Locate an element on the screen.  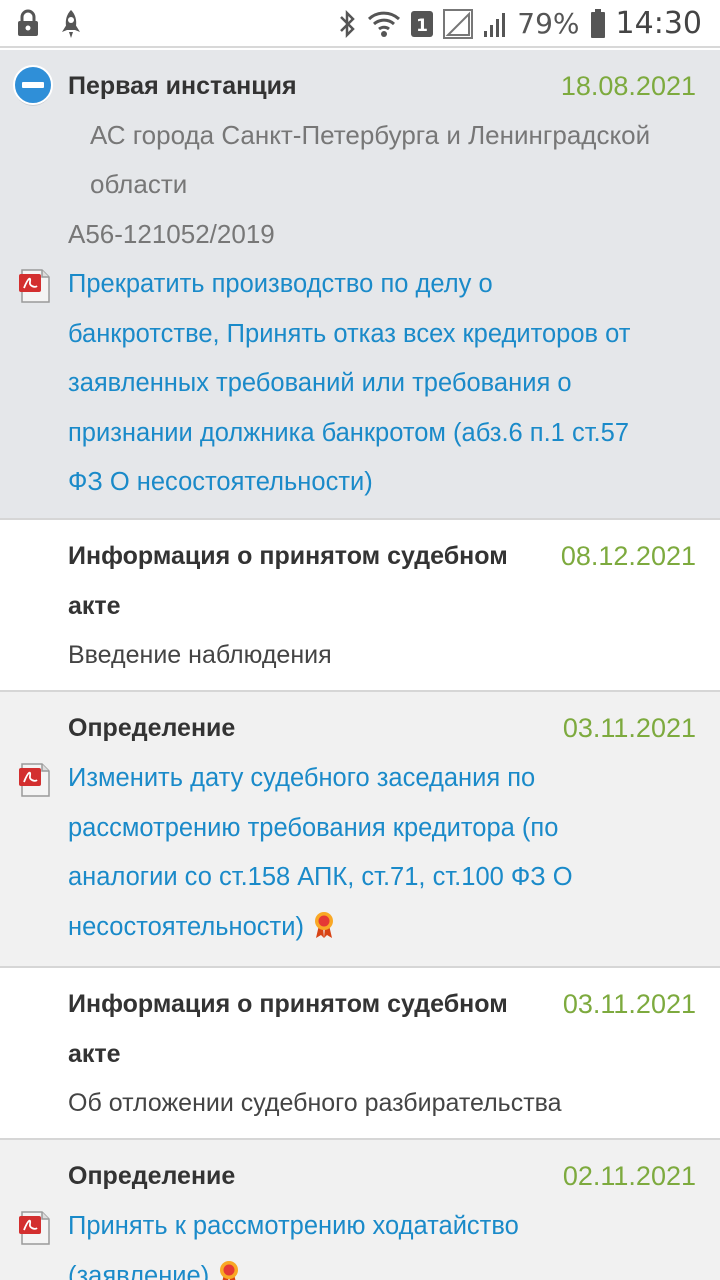
svg-text: 1 is located at coordinates (422, 26).